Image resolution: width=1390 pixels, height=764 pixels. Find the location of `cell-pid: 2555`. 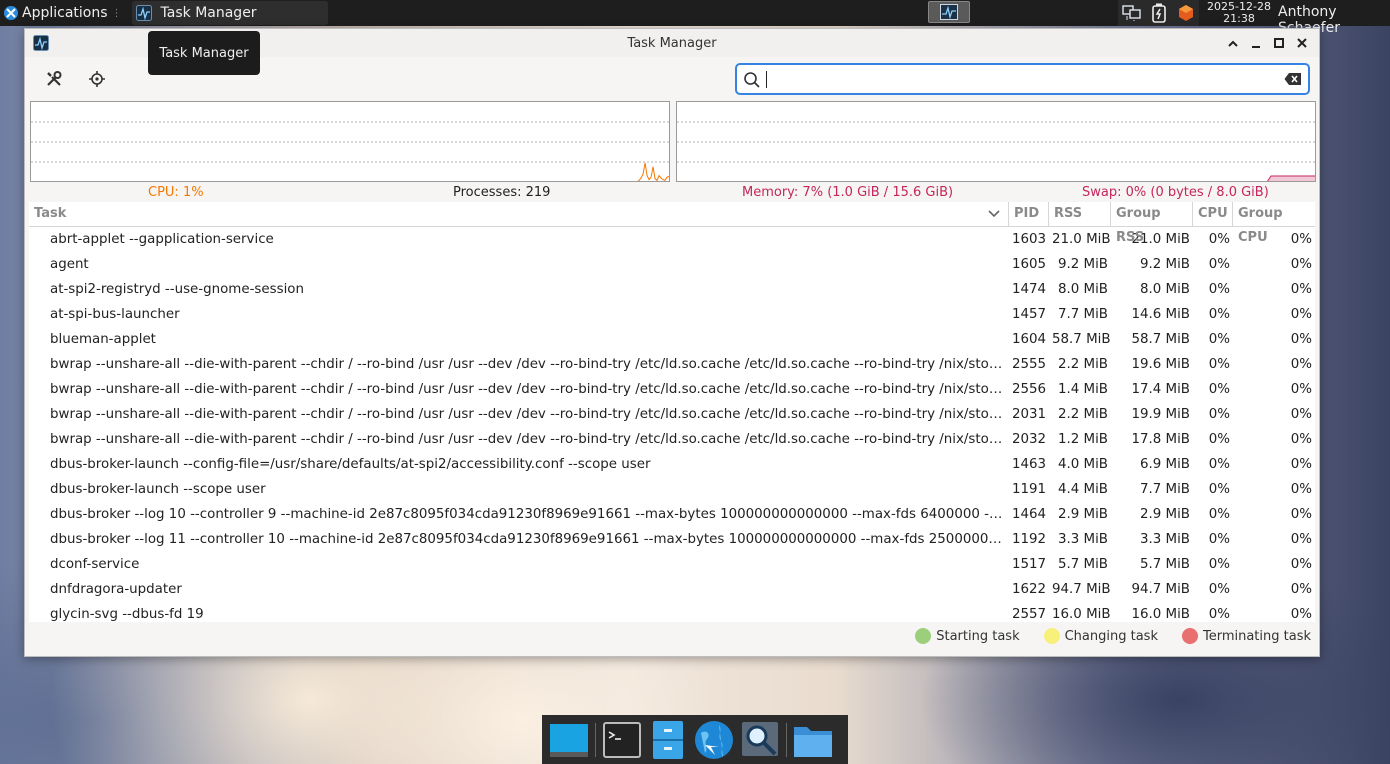

cell-pid: 2555 is located at coordinates (1029, 364).